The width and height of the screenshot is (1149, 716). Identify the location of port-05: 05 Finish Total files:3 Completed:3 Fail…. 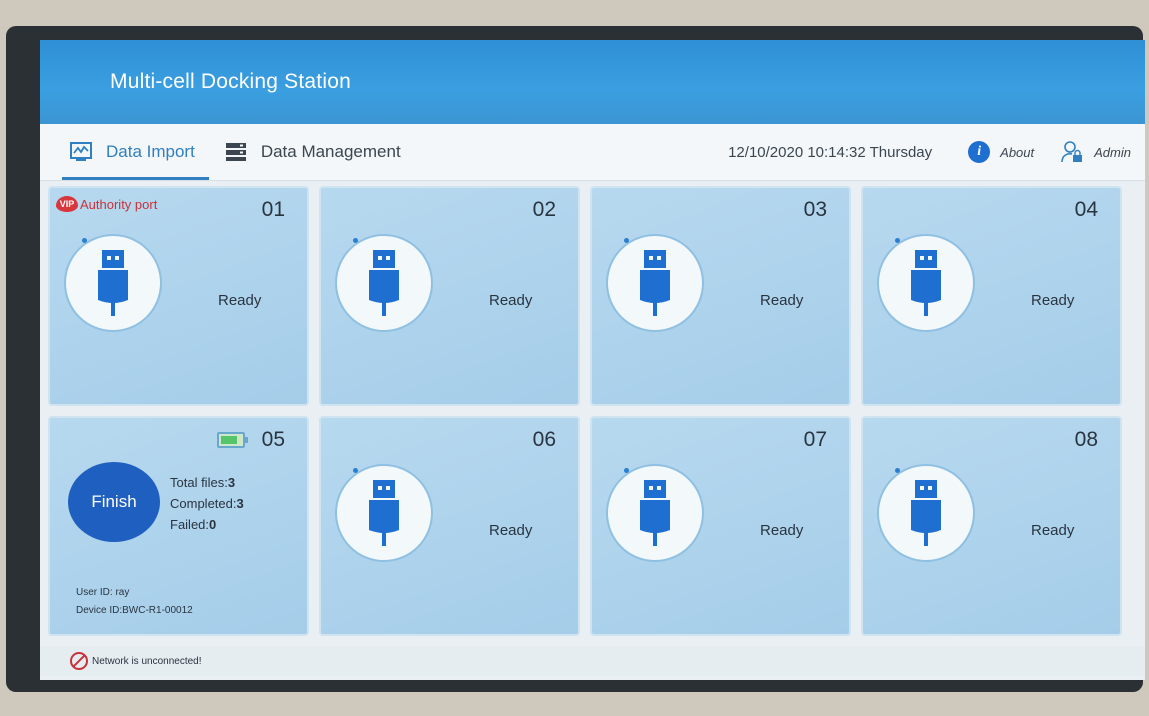
(178, 526).